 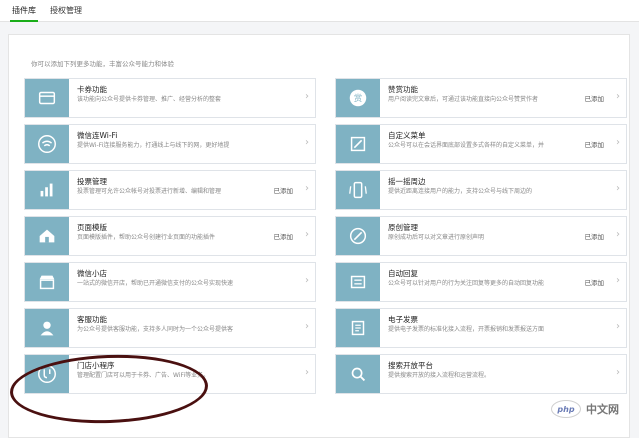 What do you see at coordinates (566, 409) in the screenshot?
I see `watermark-badge: php` at bounding box center [566, 409].